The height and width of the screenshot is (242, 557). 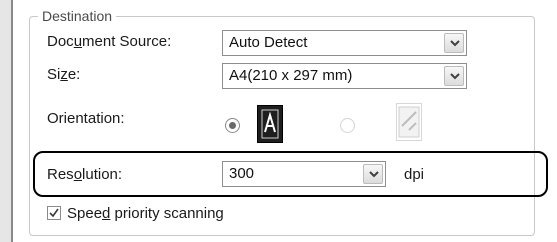 What do you see at coordinates (268, 42) in the screenshot?
I see `document-source-value: Auto Detect` at bounding box center [268, 42].